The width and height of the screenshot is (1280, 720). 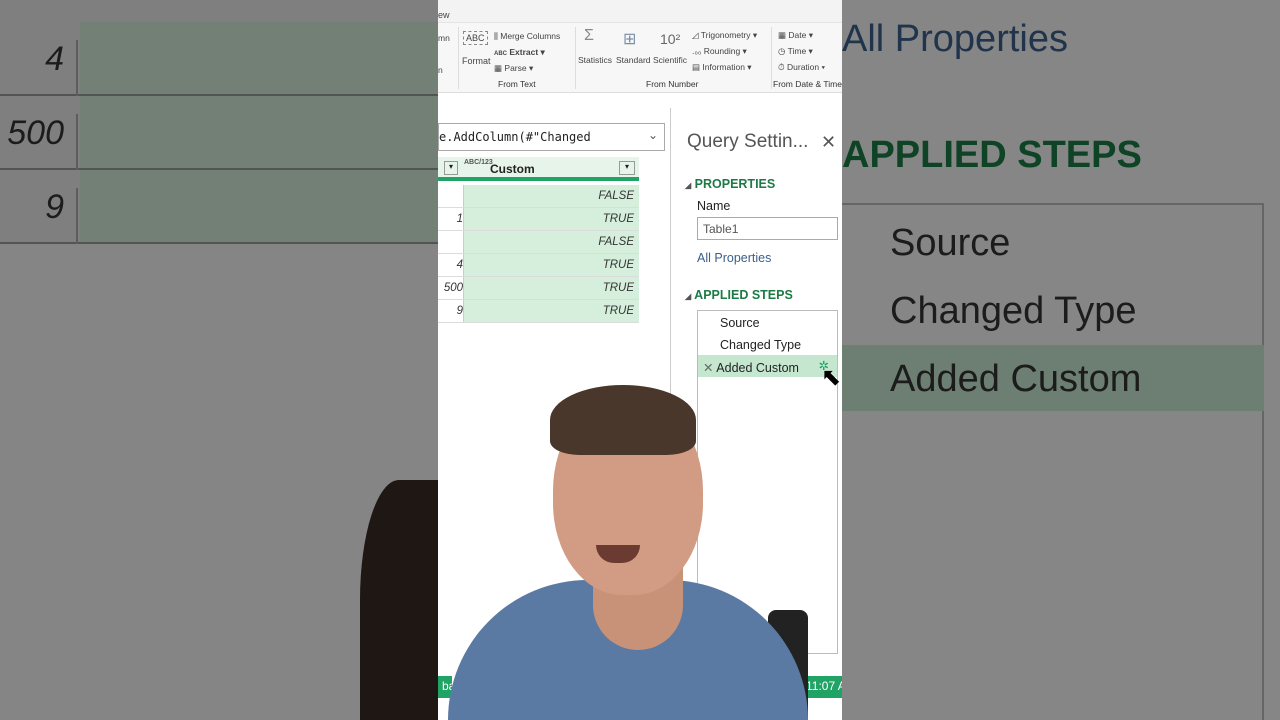 I want to click on duration-label: Duration ▾, so click(x=806, y=67).